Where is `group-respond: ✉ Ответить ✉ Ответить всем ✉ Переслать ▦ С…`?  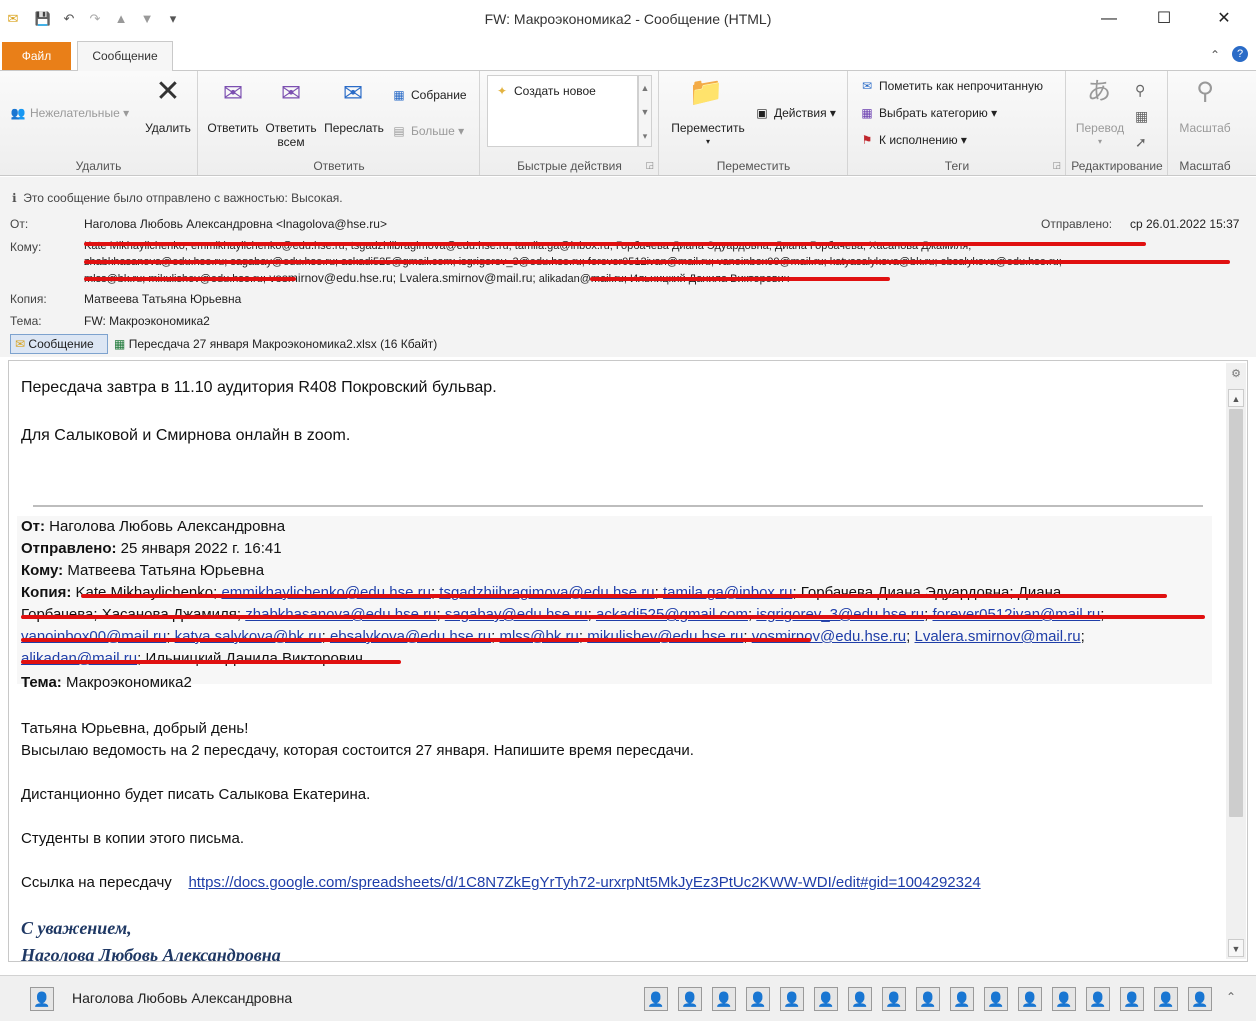
group-respond: ✉ Ответить ✉ Ответить всем ✉ Переслать ▦ С… is located at coordinates (339, 123).